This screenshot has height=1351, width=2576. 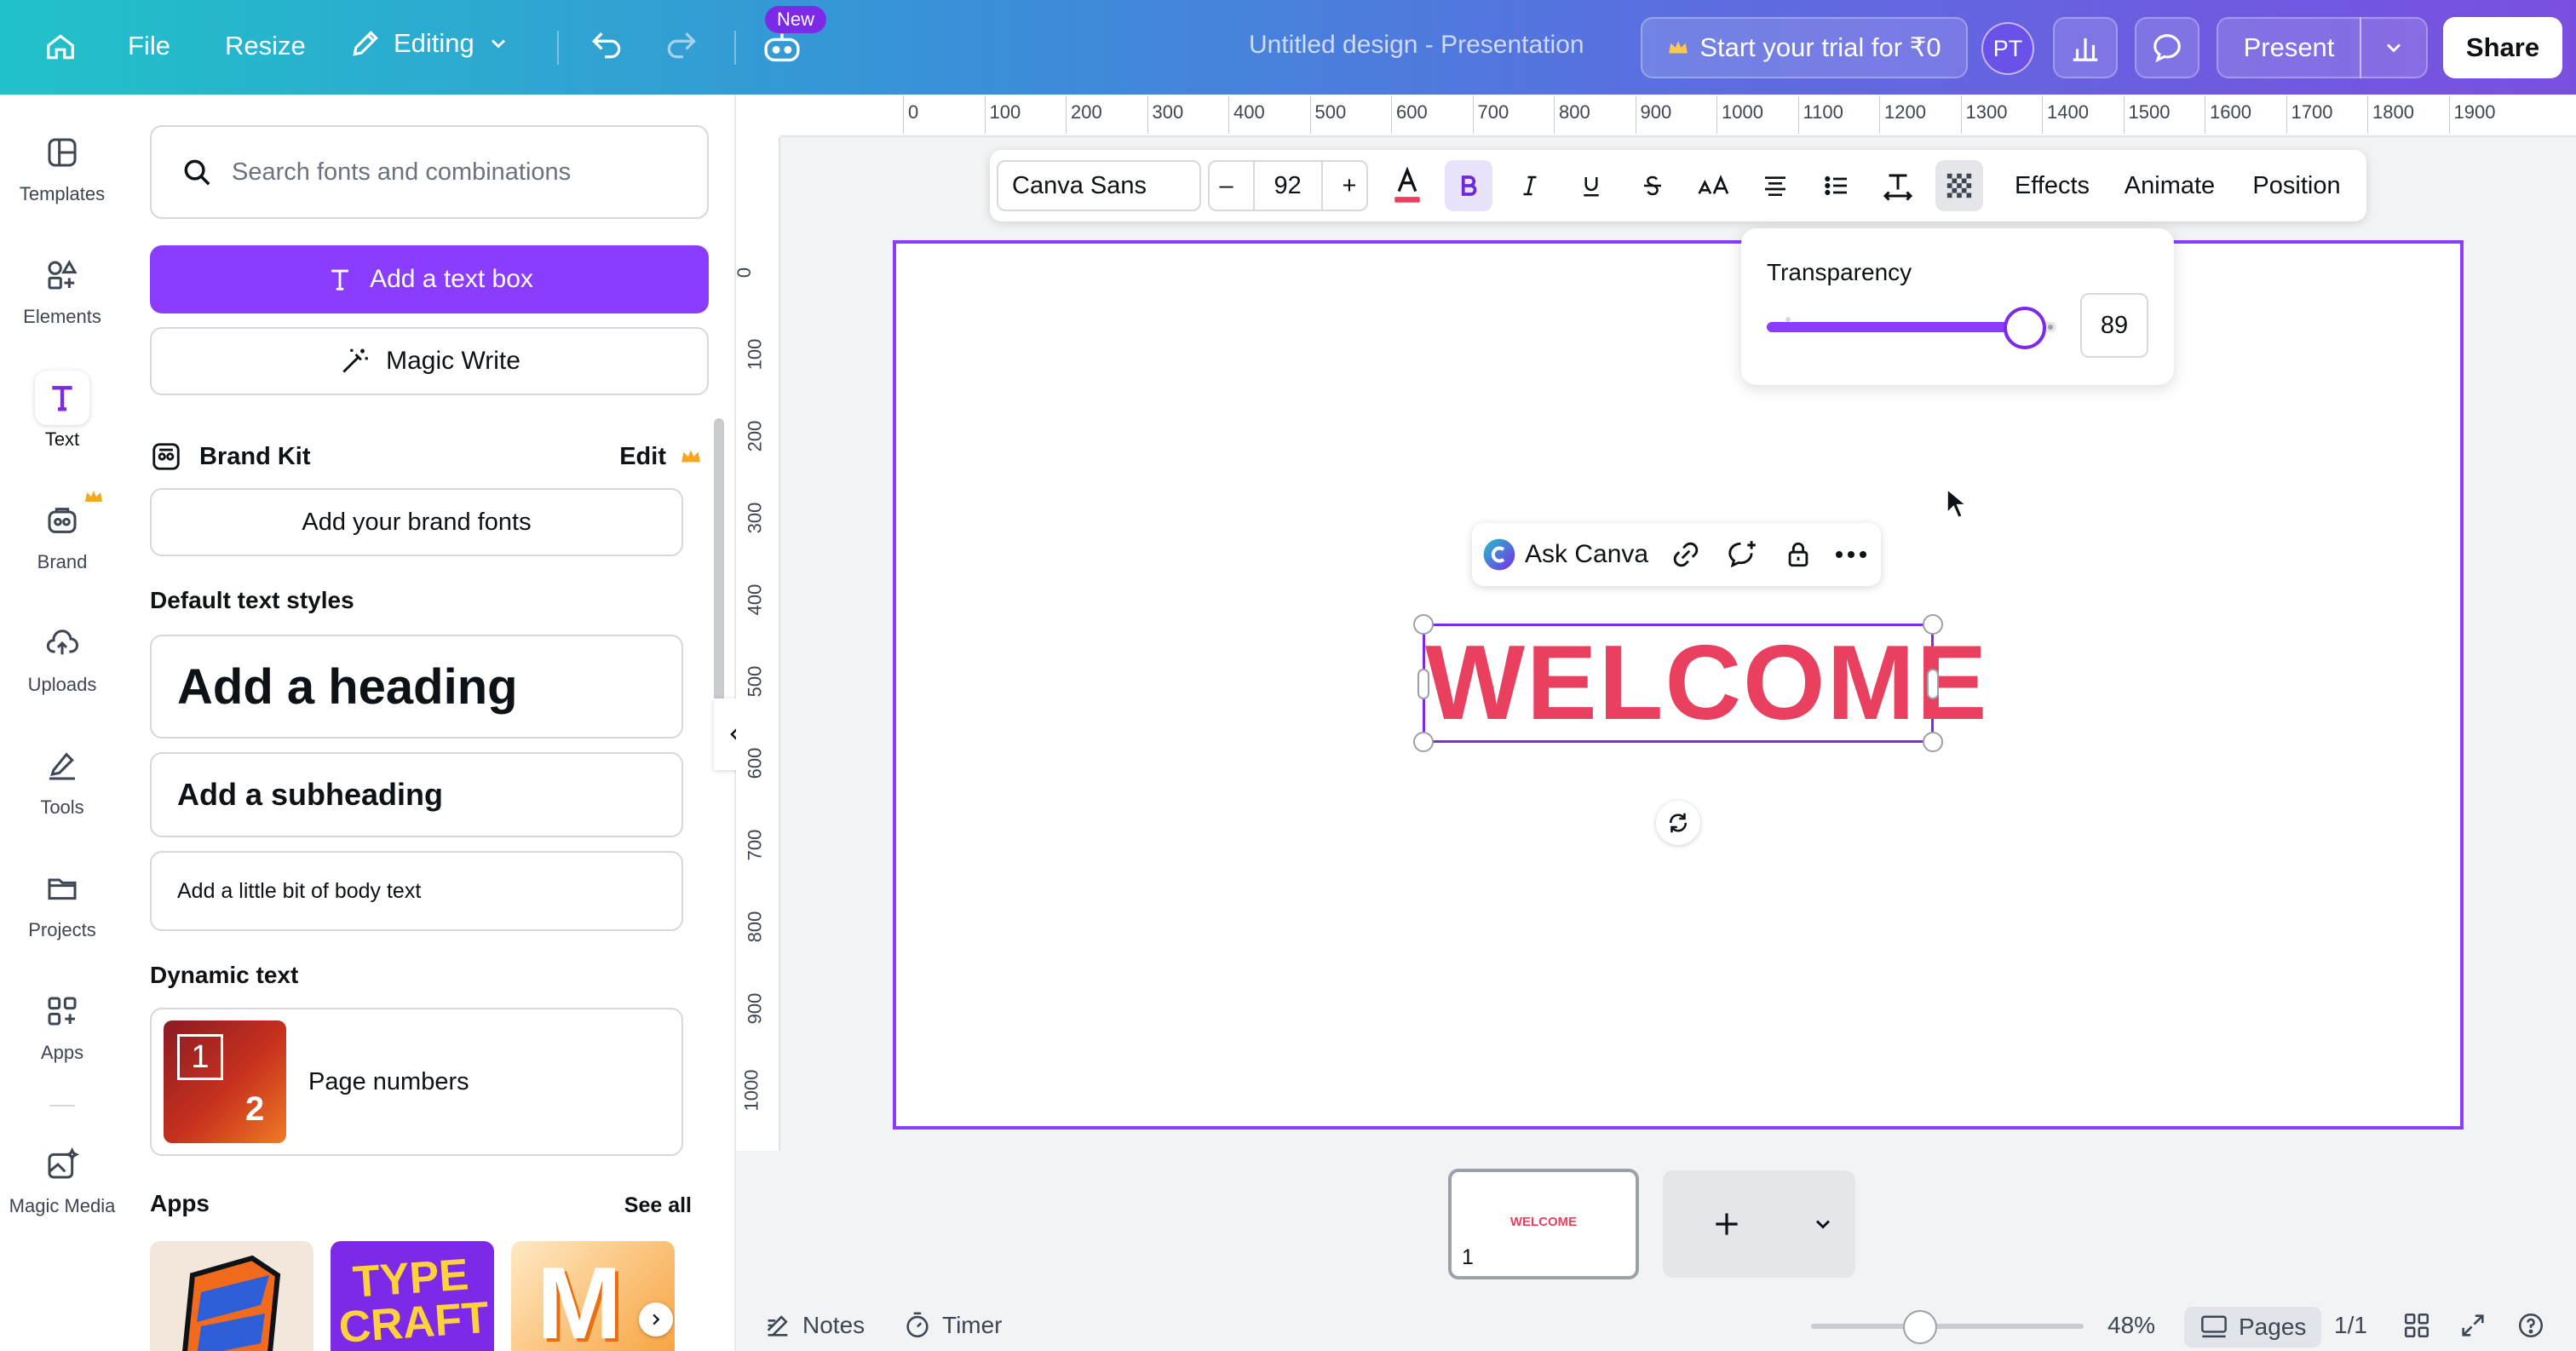 What do you see at coordinates (1350, 186) in the screenshot?
I see `increase-size-button: +` at bounding box center [1350, 186].